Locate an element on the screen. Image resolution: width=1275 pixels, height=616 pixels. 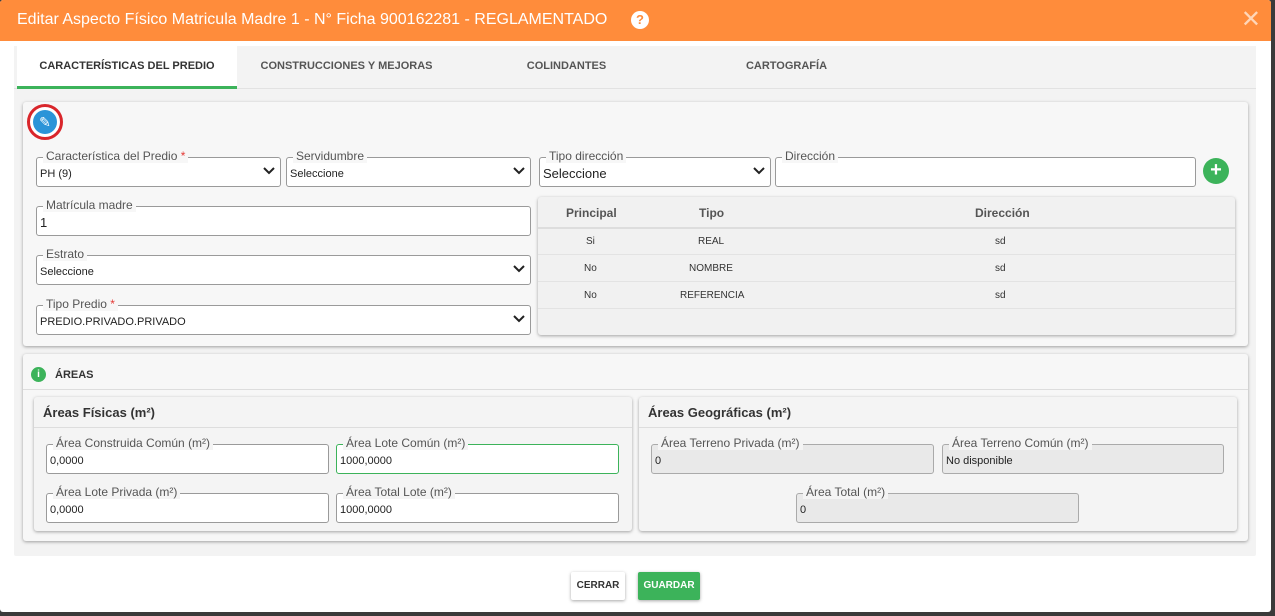
matricula-label: Matrícula madre is located at coordinates (89, 205).